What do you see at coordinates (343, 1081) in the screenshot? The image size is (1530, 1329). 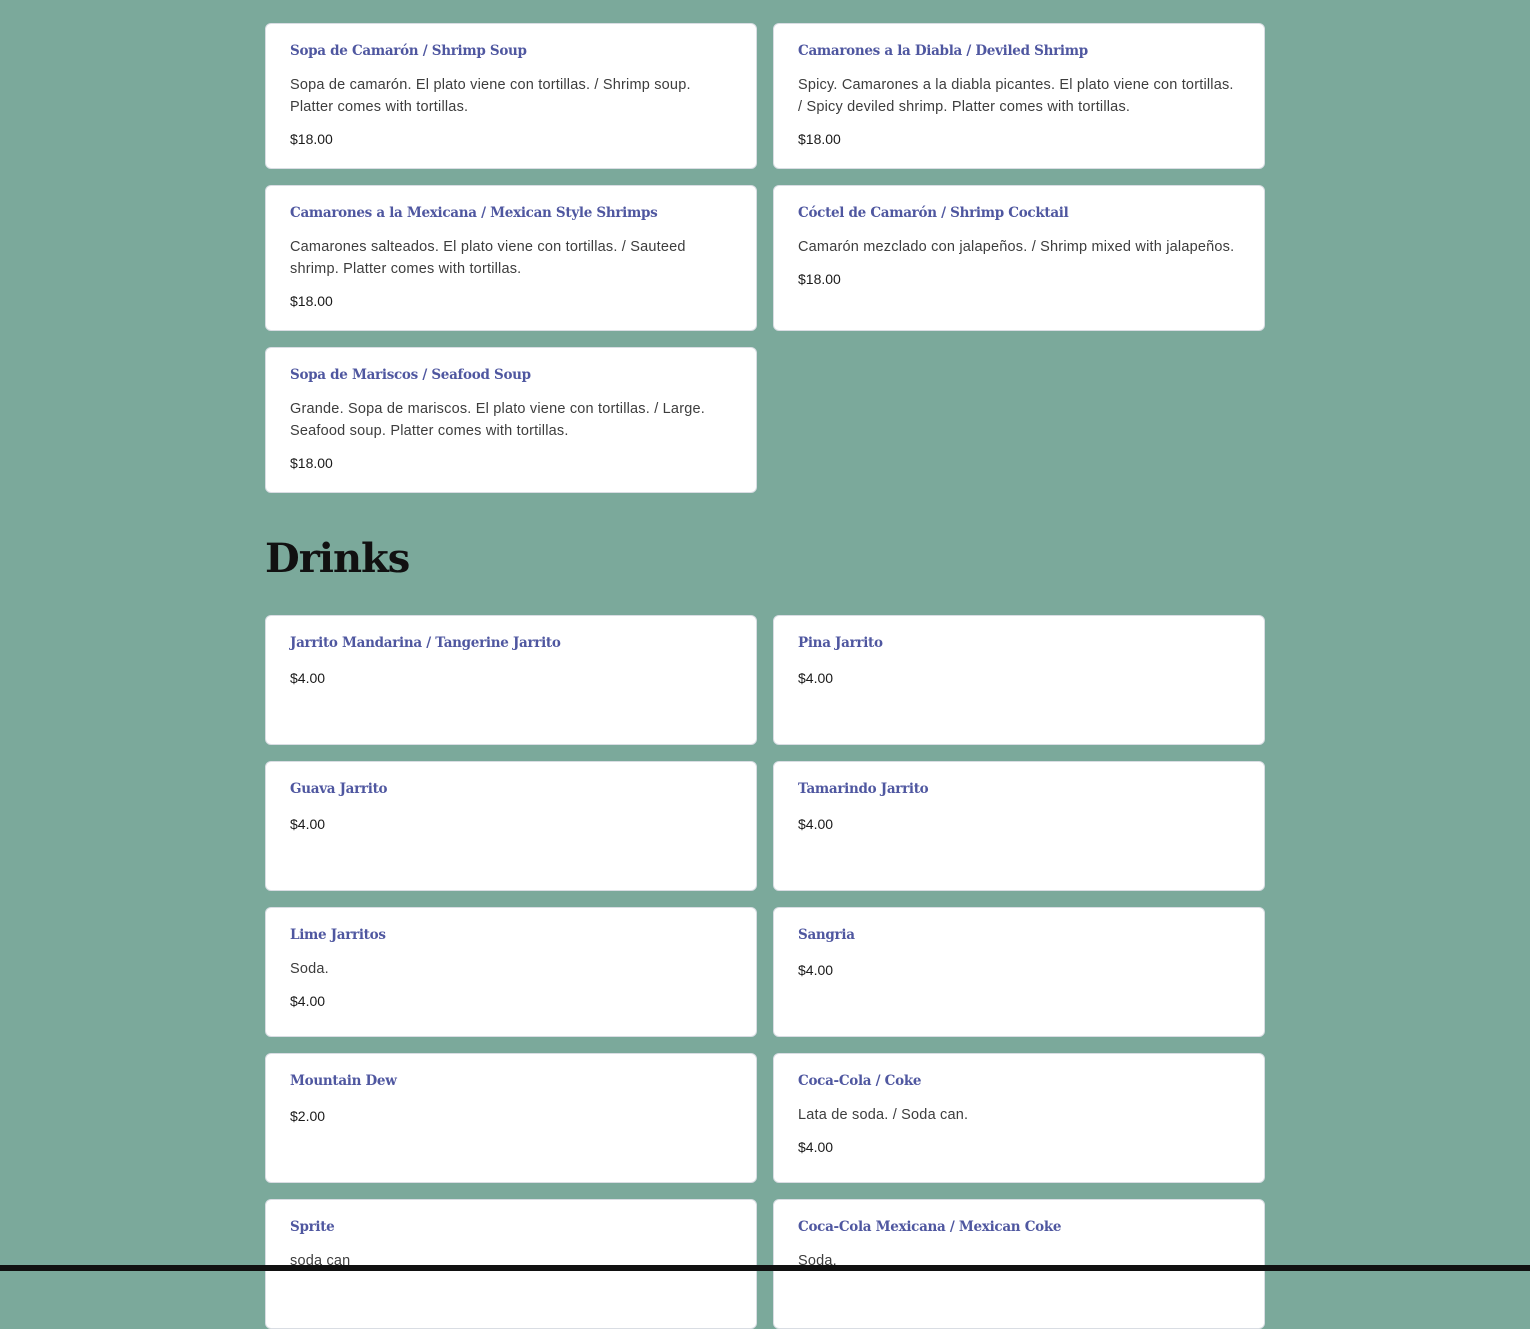 I see `item-title: Mountain Dew` at bounding box center [343, 1081].